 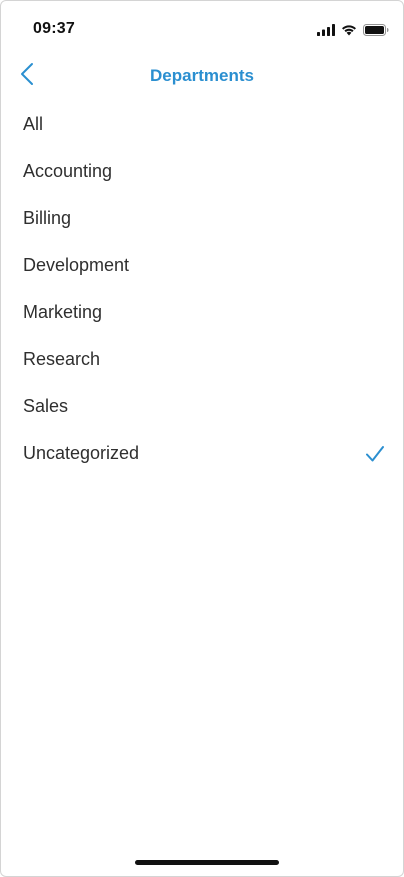 I want to click on list-item-sales: Sales, so click(x=202, y=406).